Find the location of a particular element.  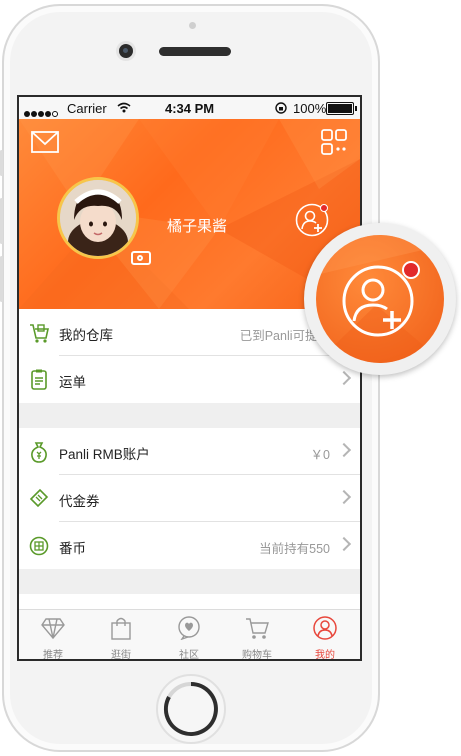

tab-community: 社区 is located at coordinates (189, 635).